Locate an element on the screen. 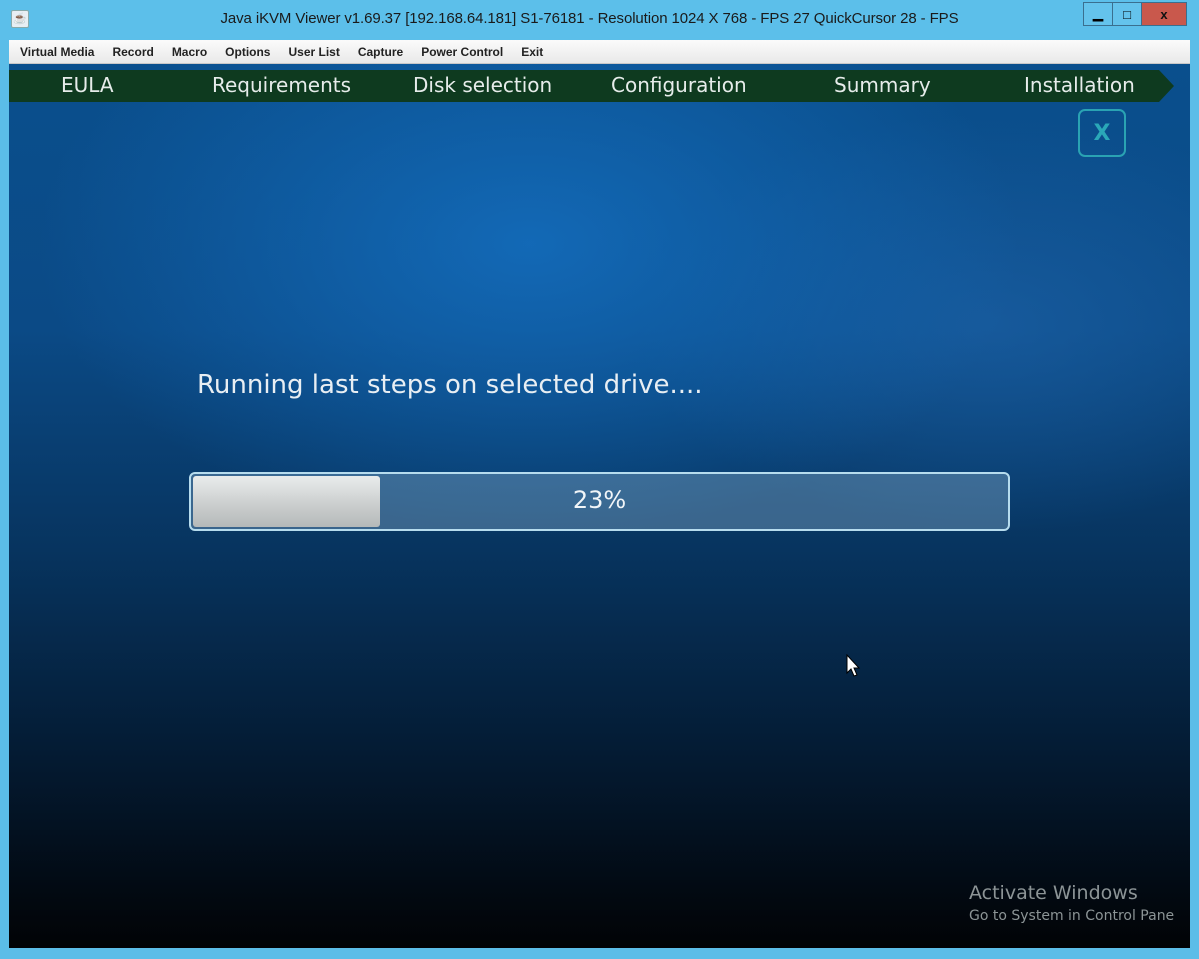  menu-user-list: User List is located at coordinates (313, 52).